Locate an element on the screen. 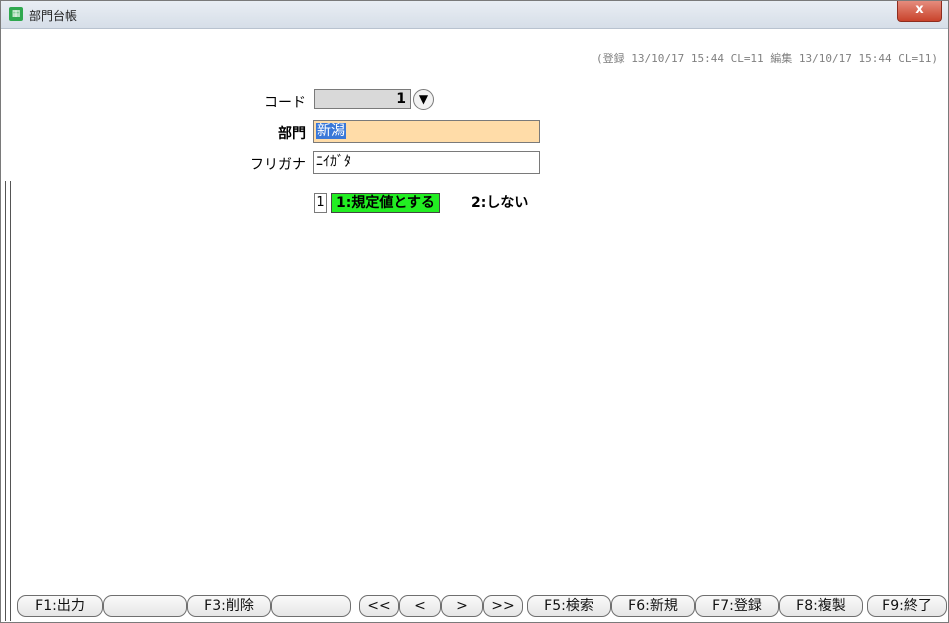 The width and height of the screenshot is (949, 623). last-record-button: >> is located at coordinates (503, 606).